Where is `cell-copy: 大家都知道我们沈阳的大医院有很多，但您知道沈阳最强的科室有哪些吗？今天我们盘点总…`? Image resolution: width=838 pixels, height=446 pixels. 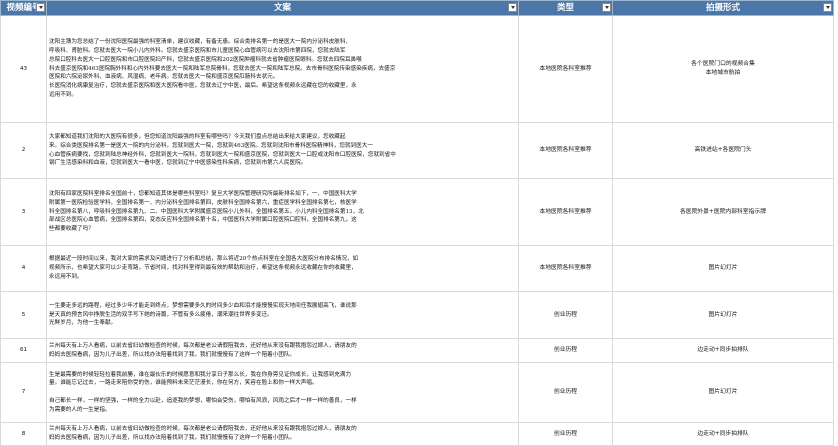 cell-copy: 大家都知道我们沈阳的大医院有很多，但您知道沈阳最强的科室有哪些吗？今天我们盘点总… is located at coordinates (282, 150).